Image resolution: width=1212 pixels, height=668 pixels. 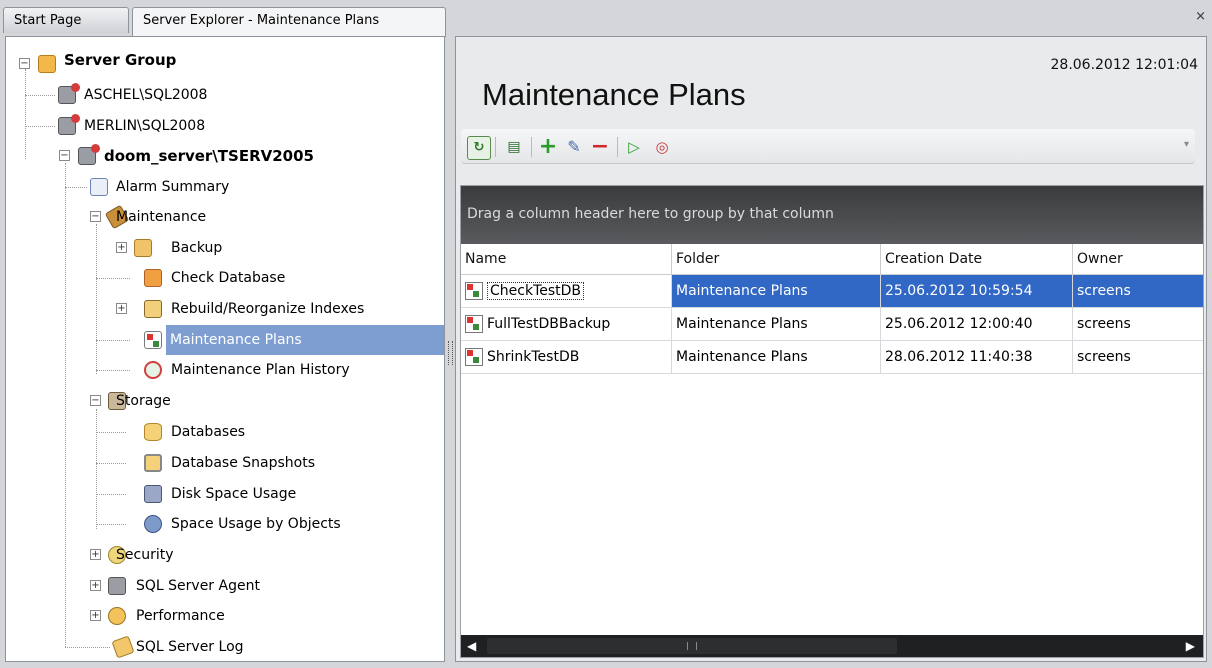 What do you see at coordinates (566, 357) in the screenshot?
I see `cell-name: ShrinkTestDB` at bounding box center [566, 357].